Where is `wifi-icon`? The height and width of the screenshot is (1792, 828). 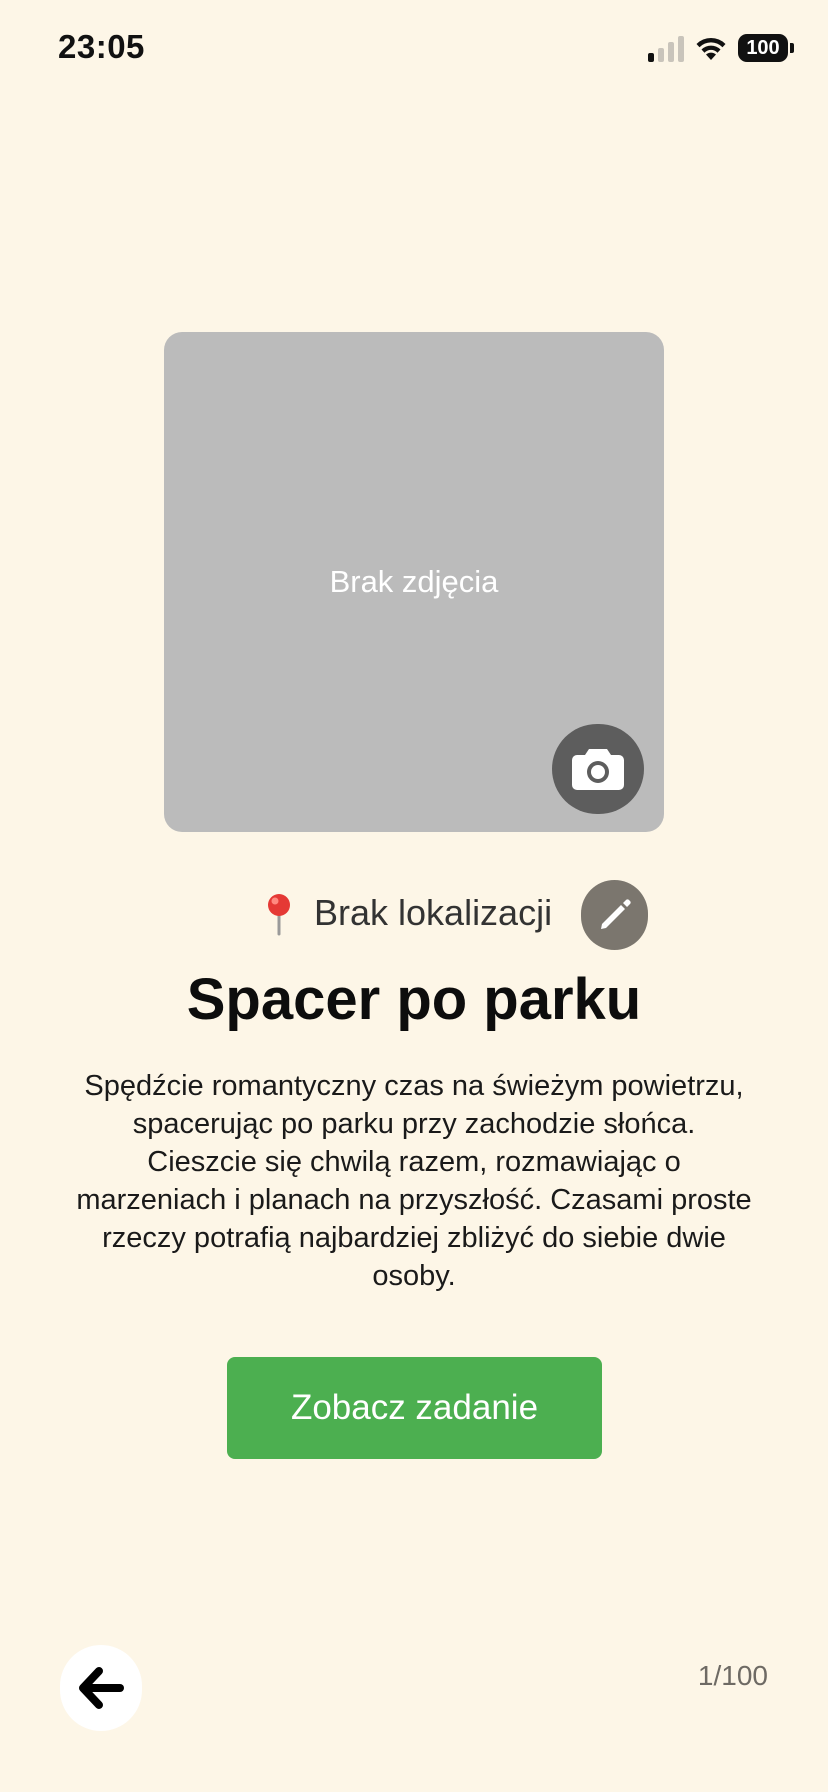 wifi-icon is located at coordinates (711, 48).